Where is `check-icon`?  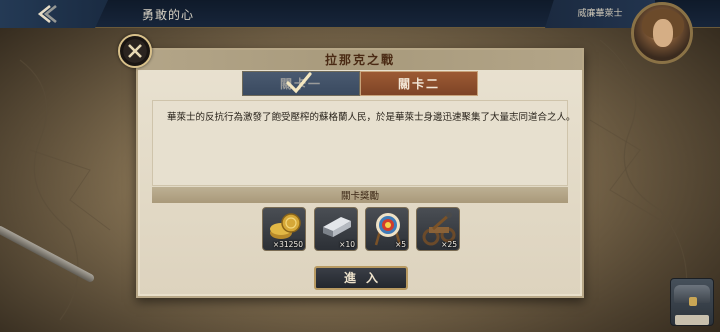
check-icon is located at coordinates (299, 83).